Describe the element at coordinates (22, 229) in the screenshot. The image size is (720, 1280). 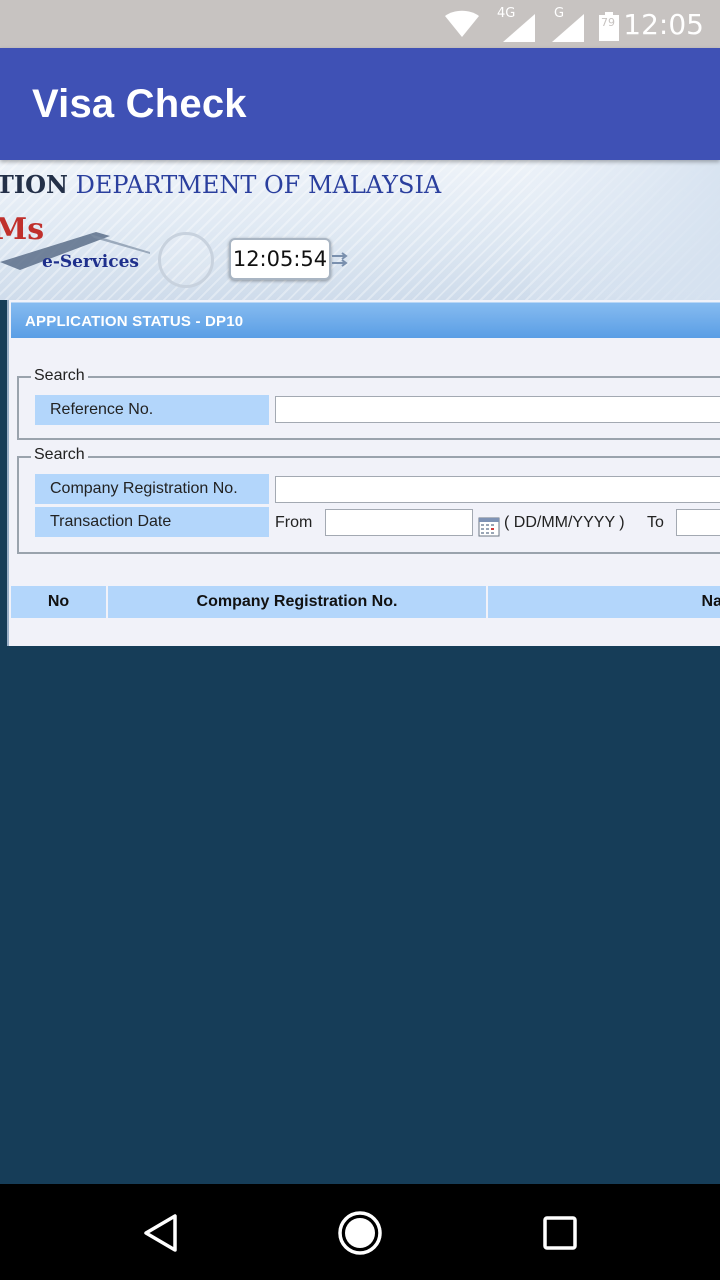
I see `banner-logo: Ms` at that location.